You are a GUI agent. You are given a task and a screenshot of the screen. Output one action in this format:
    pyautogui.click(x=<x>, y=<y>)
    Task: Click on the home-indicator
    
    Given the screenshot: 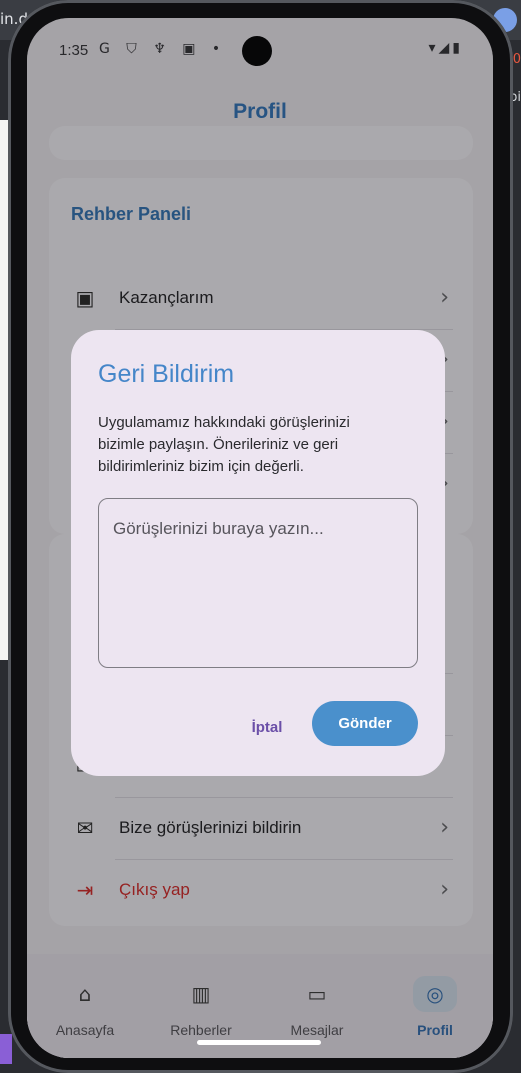 What is the action you would take?
    pyautogui.click(x=259, y=1042)
    